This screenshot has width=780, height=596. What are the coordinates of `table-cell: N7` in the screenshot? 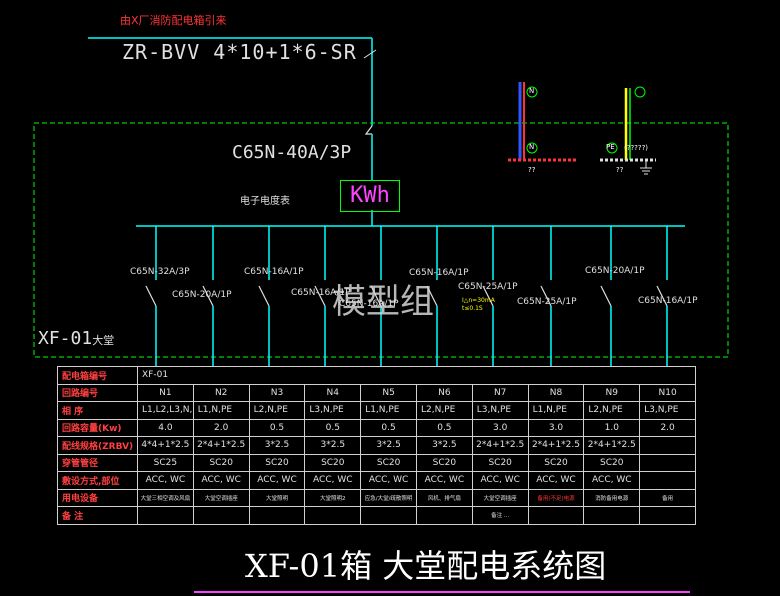 It's located at (500, 392).